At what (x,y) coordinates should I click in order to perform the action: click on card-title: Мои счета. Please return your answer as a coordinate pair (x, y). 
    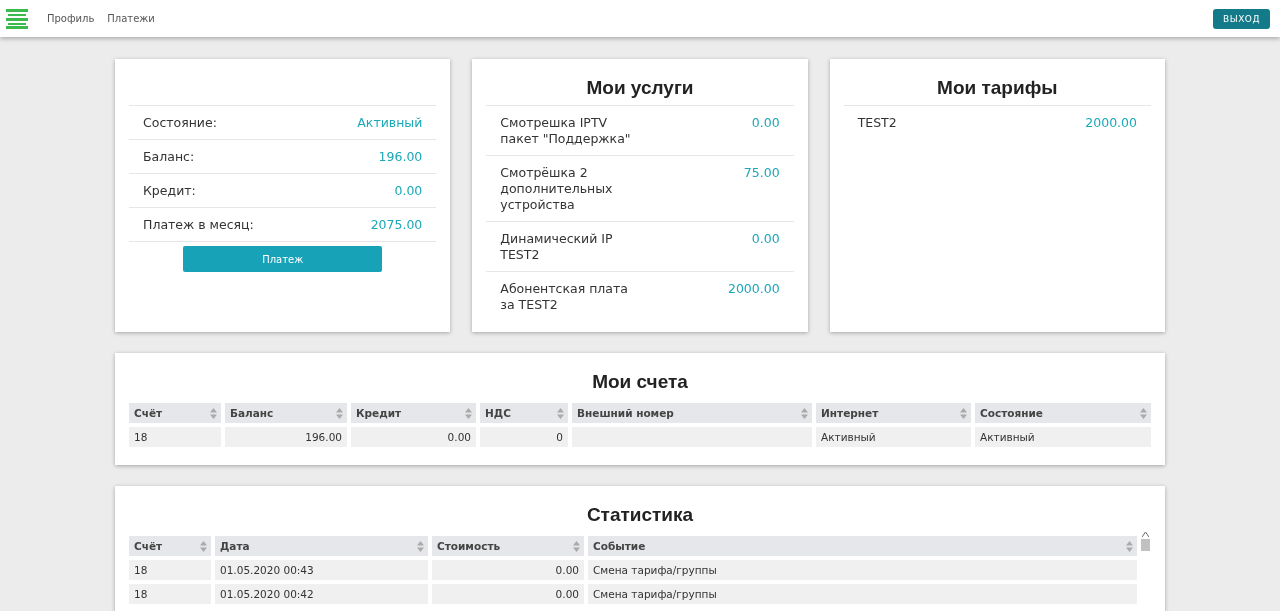
    Looking at the image, I should click on (640, 382).